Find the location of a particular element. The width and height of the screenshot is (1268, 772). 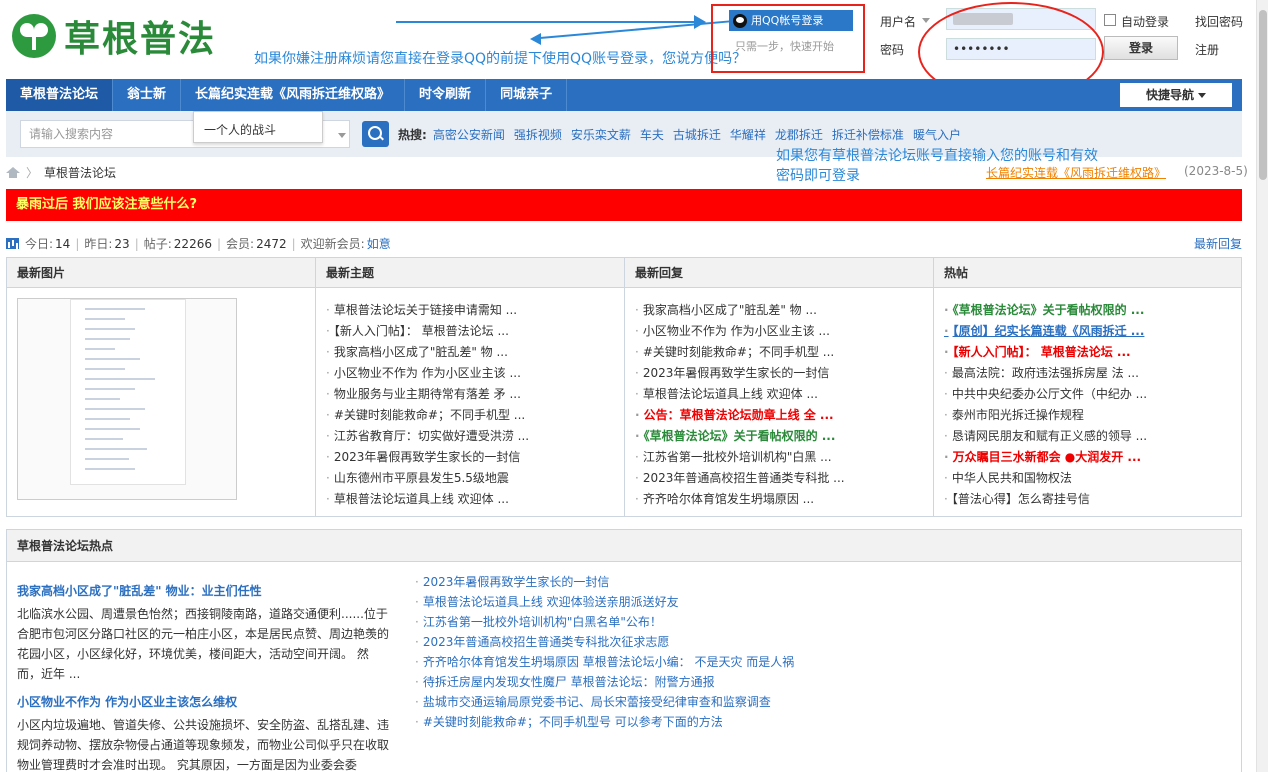

new-member-link: 如意 is located at coordinates (379, 243).